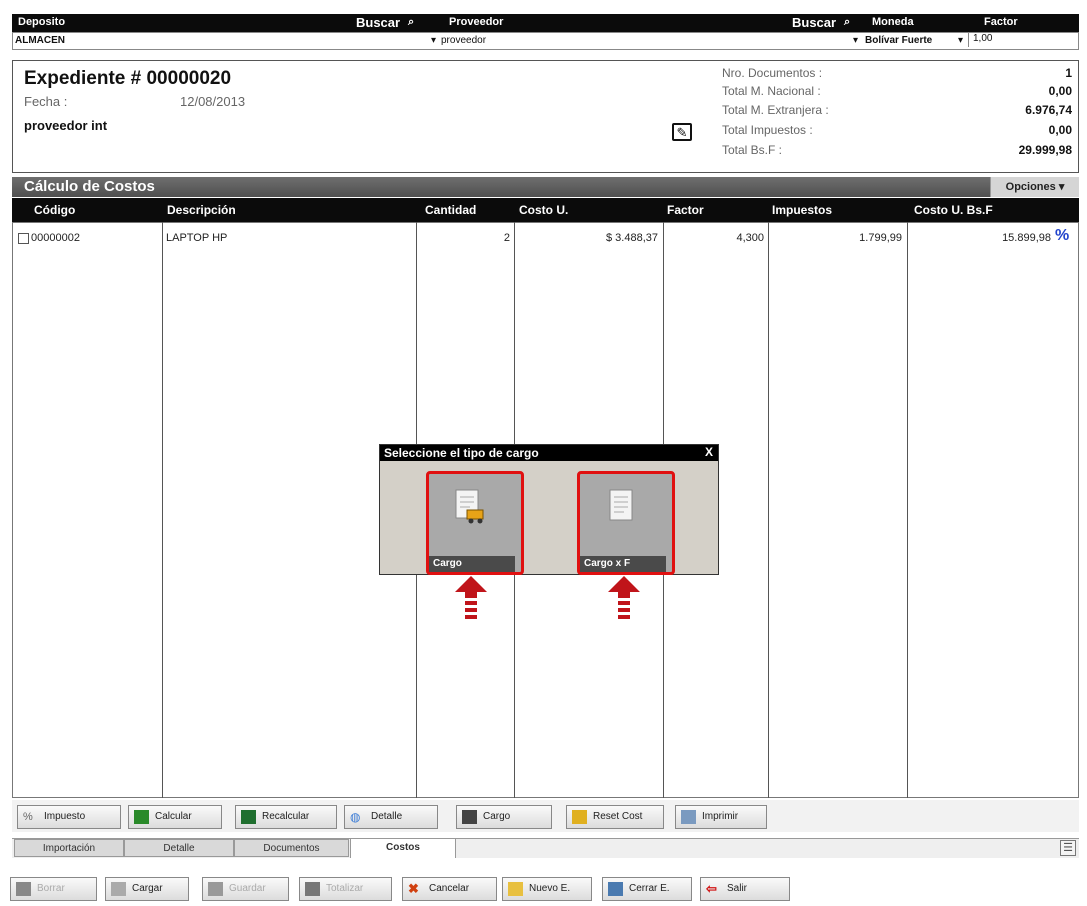 Image resolution: width=1087 pixels, height=906 pixels. I want to click on col-impuestos: Impuestos, so click(802, 210).